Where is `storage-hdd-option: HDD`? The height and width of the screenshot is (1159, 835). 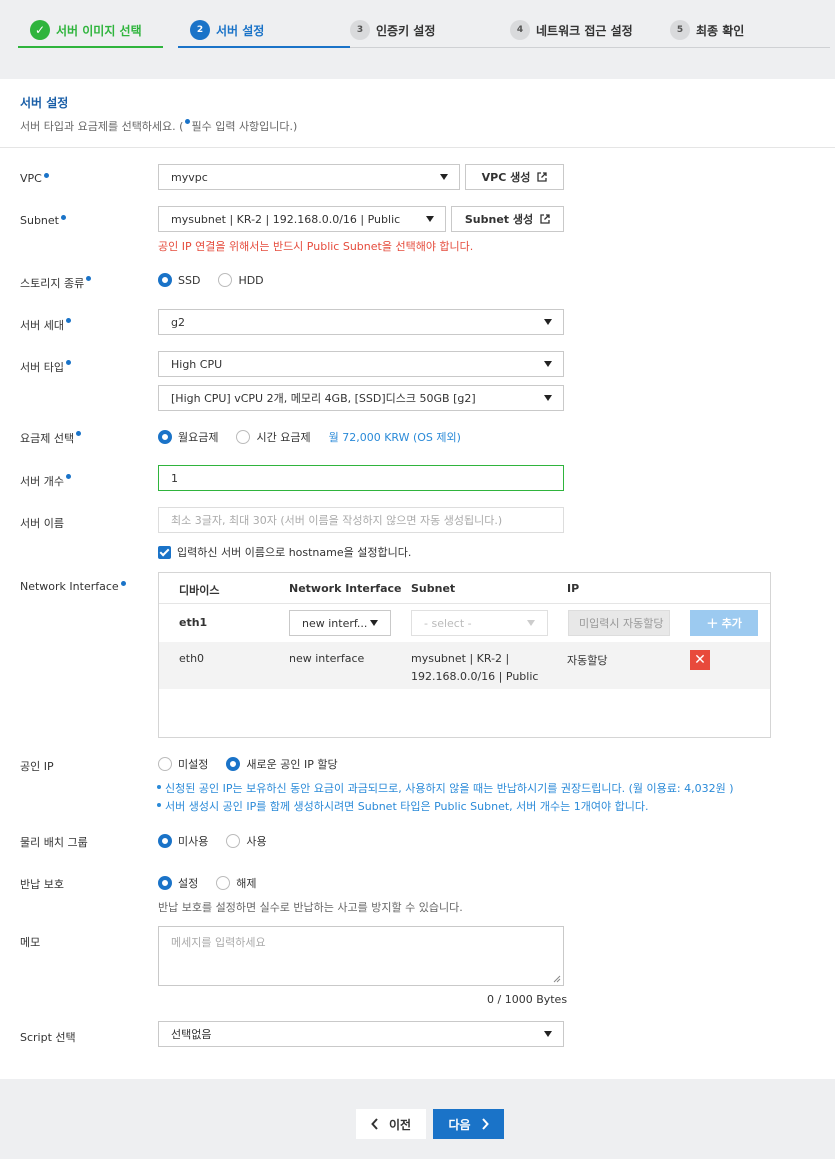 storage-hdd-option: HDD is located at coordinates (241, 280).